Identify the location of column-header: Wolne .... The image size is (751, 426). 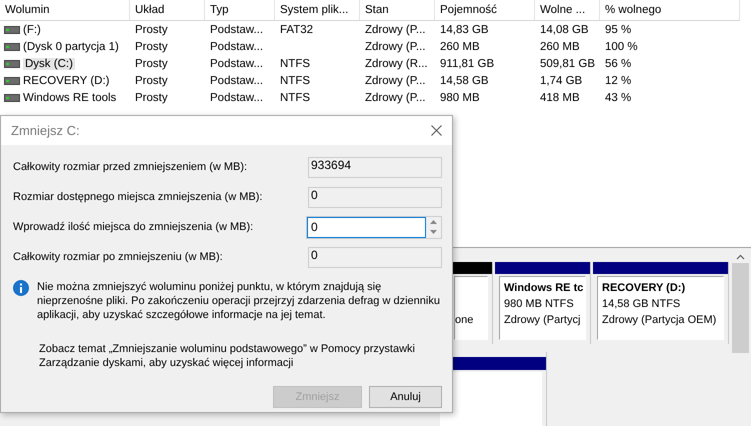
(567, 10).